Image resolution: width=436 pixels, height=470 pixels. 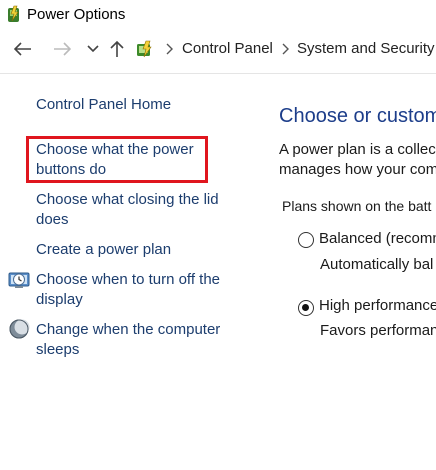 I want to click on closing-lid-link-line2: does, so click(x=52, y=219).